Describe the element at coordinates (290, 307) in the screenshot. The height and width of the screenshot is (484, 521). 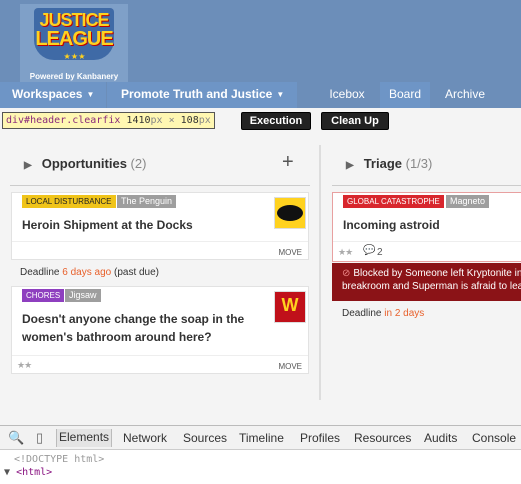
I see `wonder-woman-icon: W` at that location.